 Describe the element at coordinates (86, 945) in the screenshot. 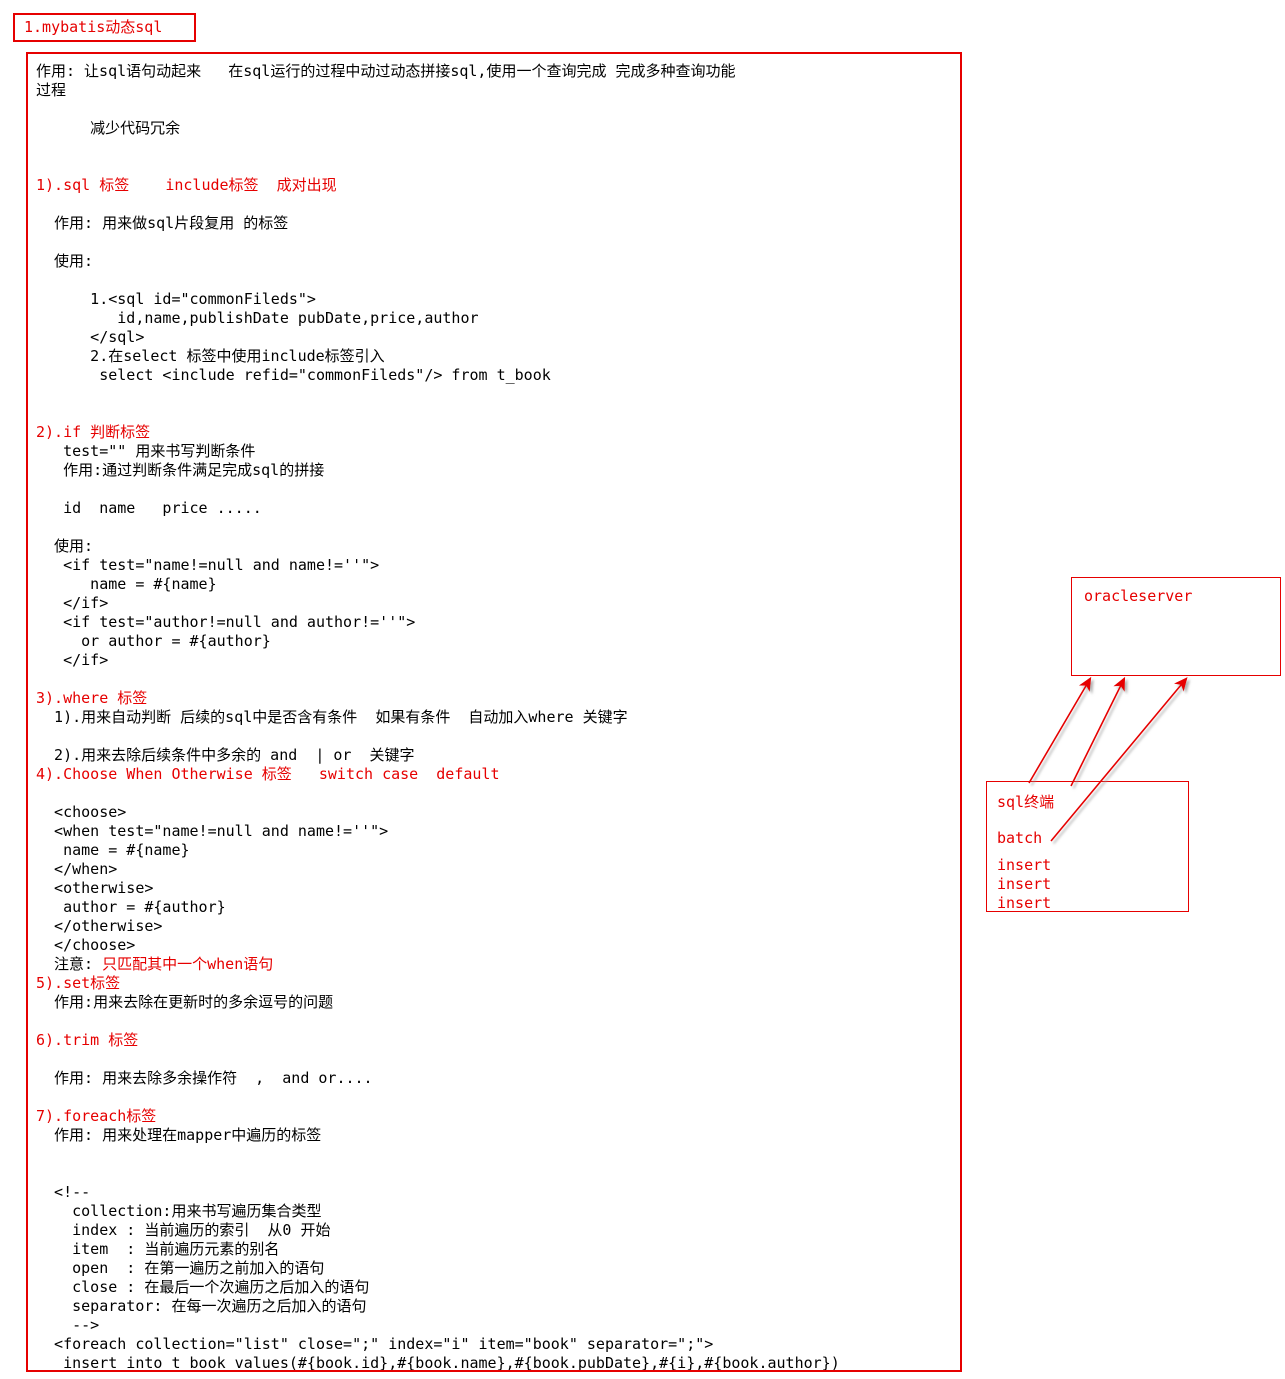

I see `note-line: </choose>` at that location.